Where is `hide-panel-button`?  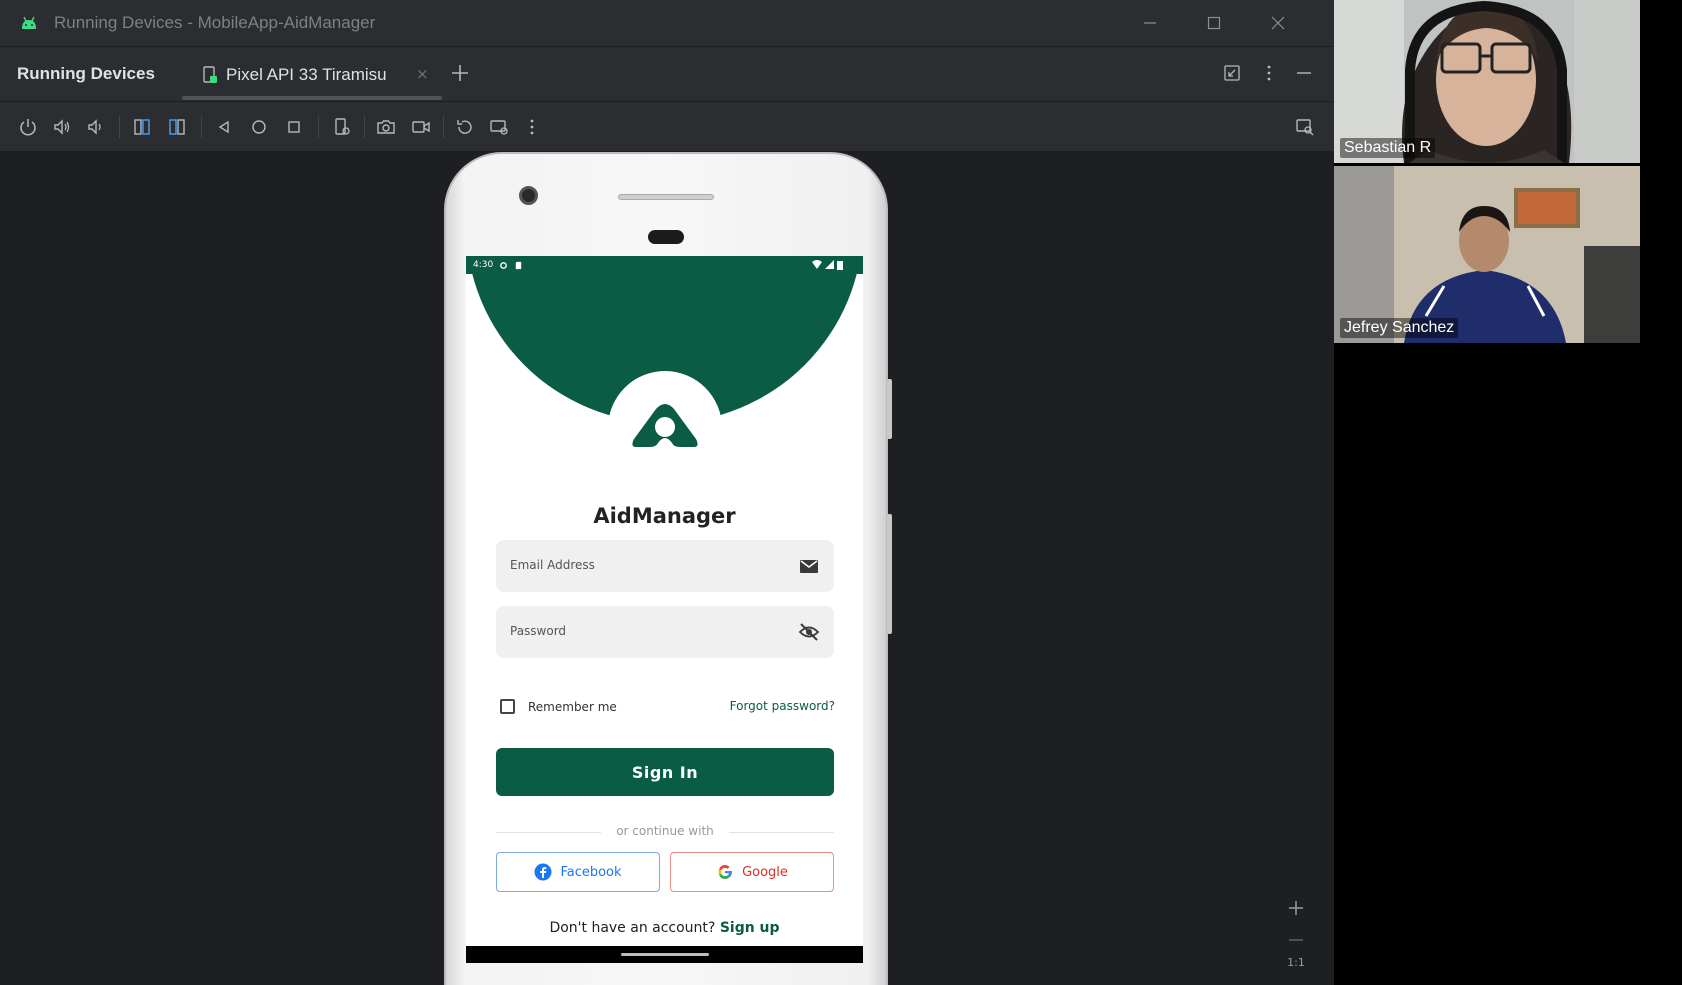 hide-panel-button is located at coordinates (1304, 73).